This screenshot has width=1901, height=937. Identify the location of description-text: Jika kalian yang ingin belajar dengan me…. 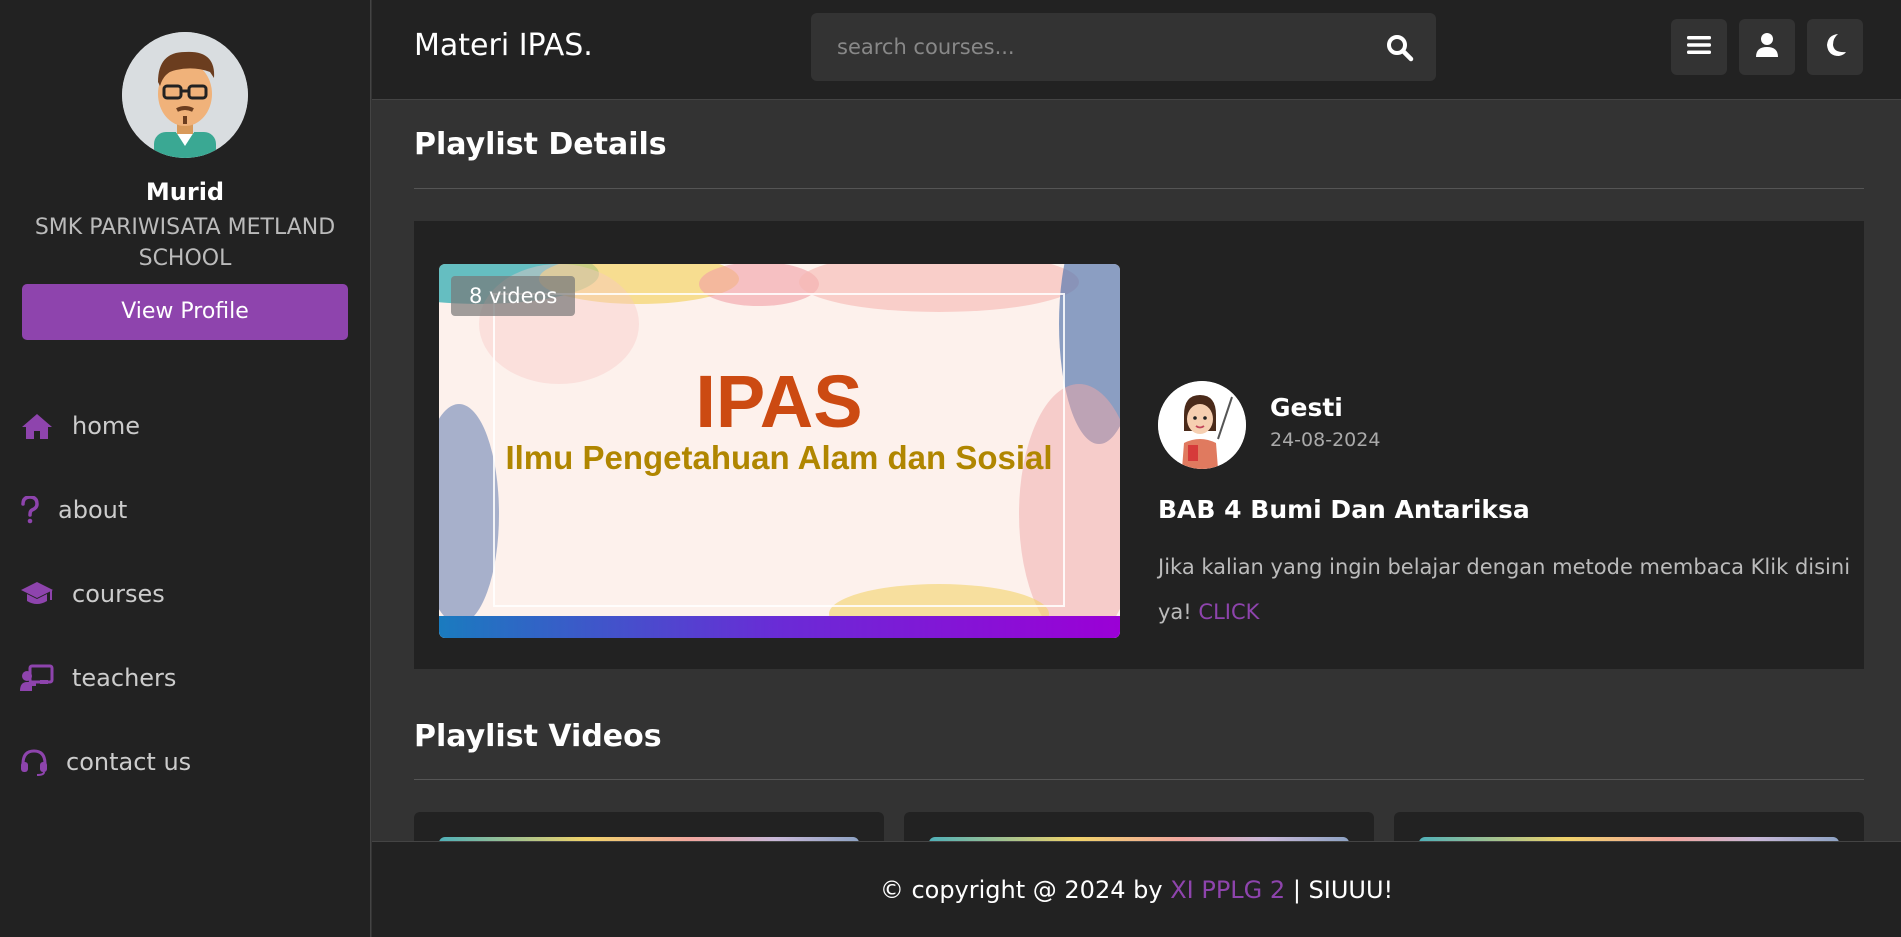
(1504, 589).